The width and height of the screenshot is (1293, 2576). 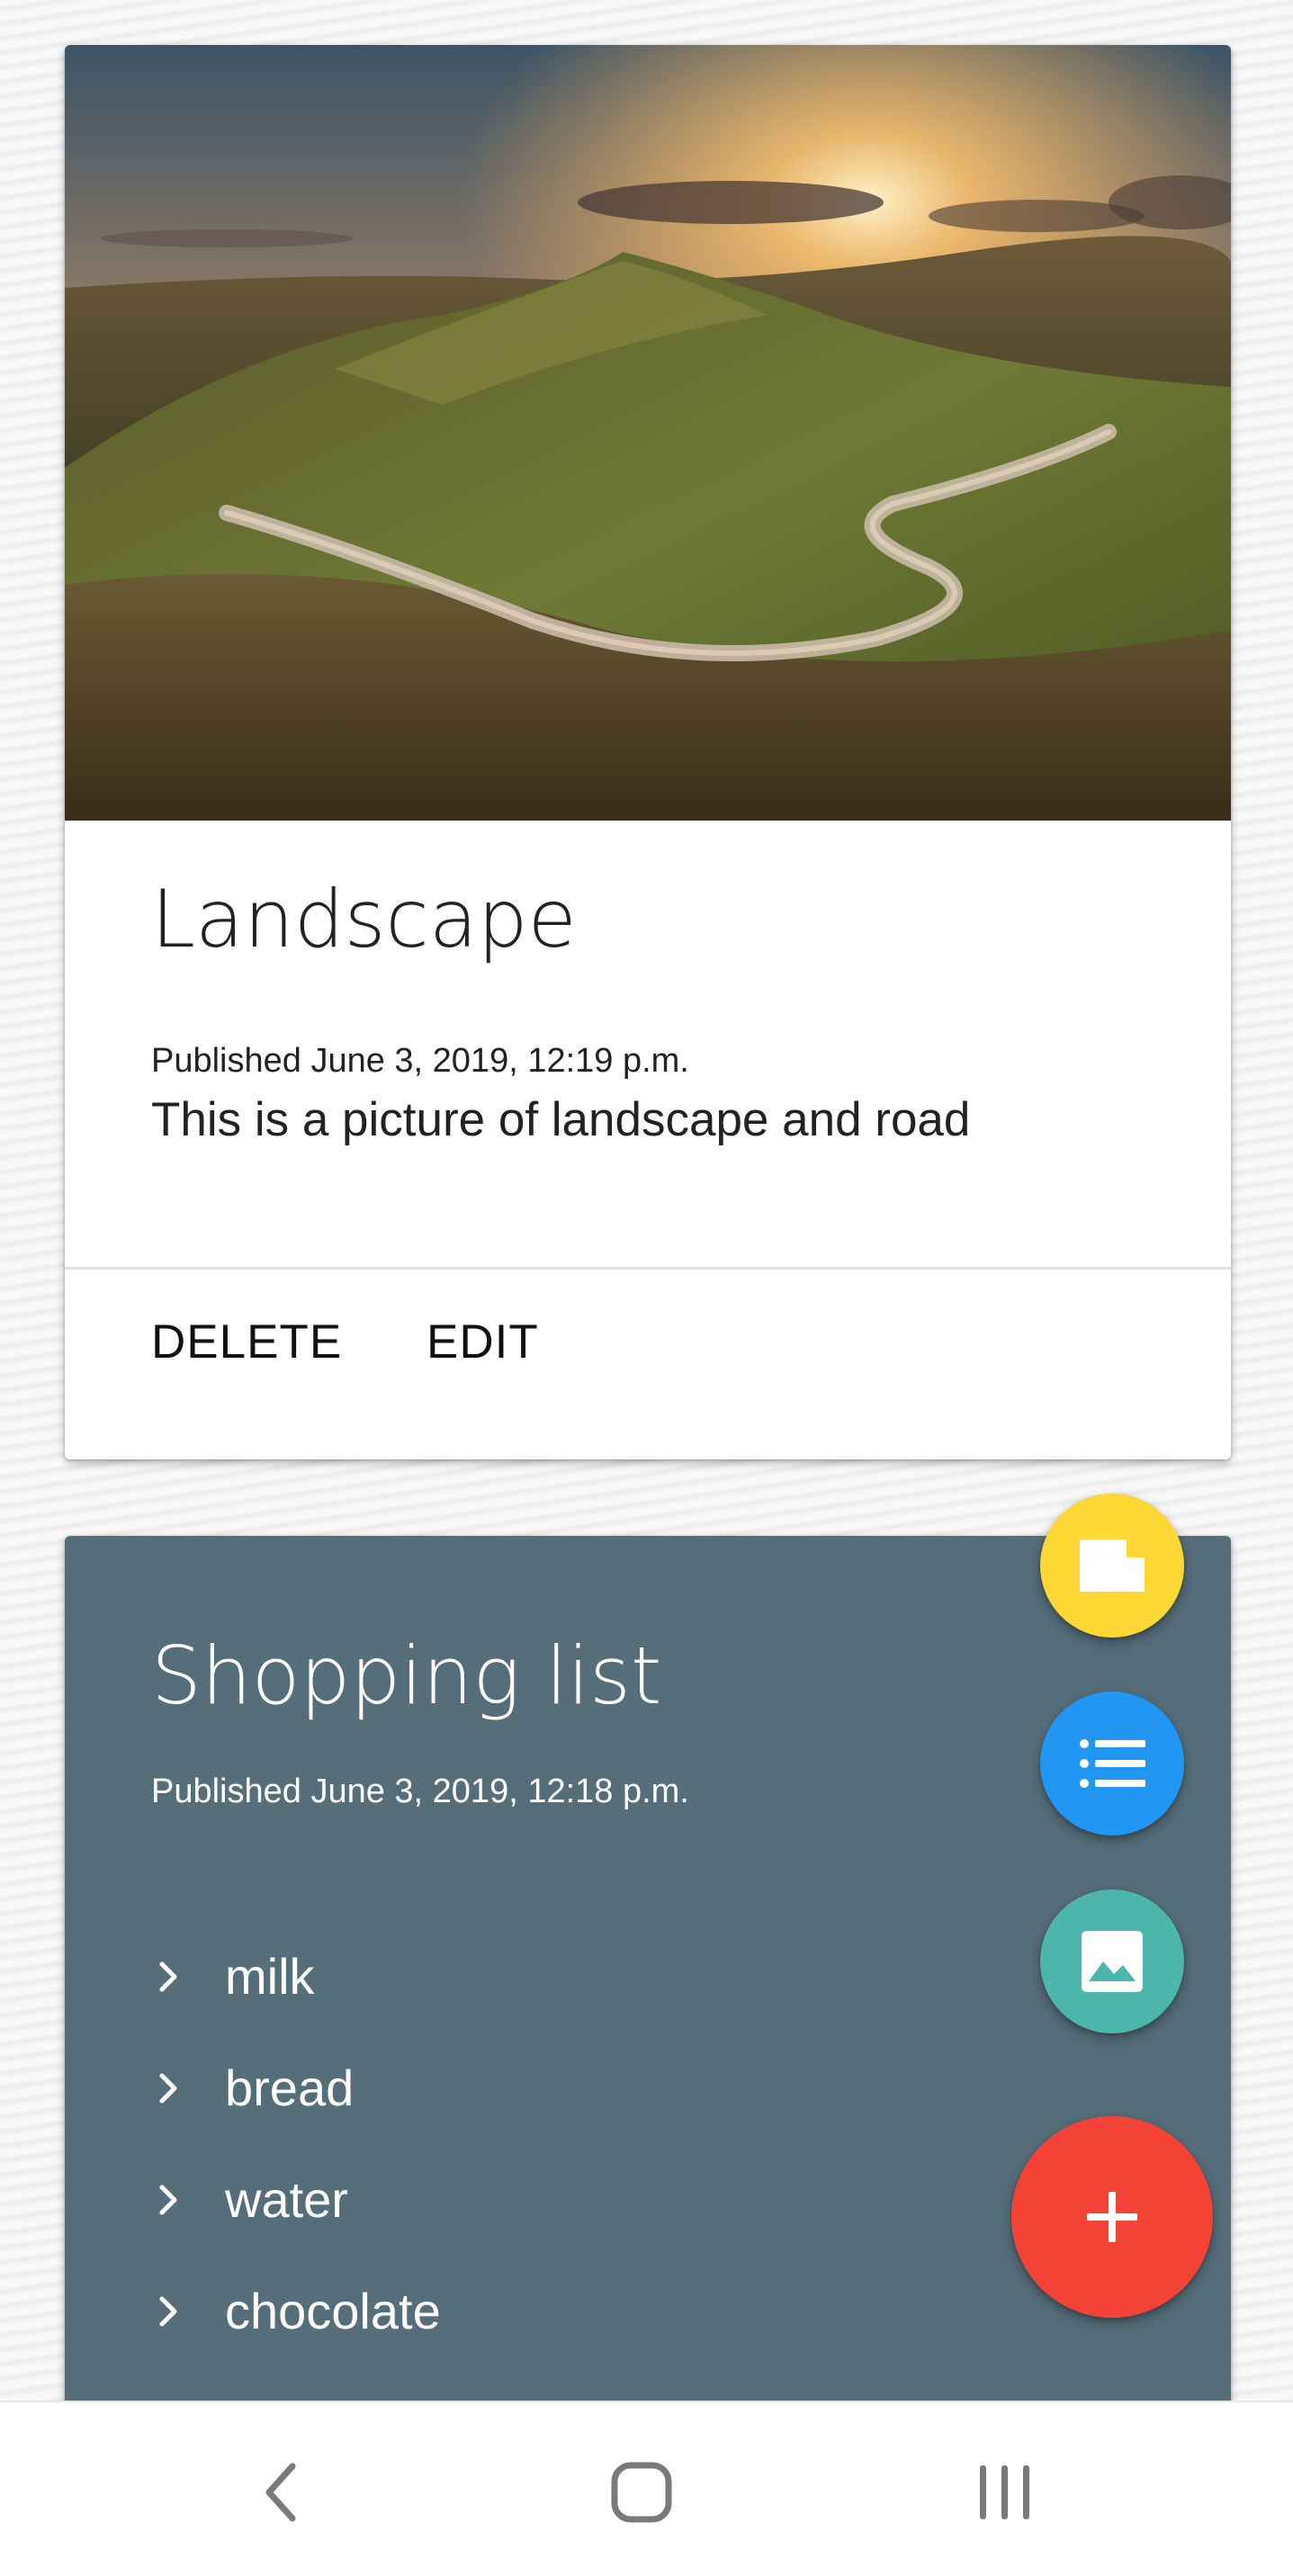 I want to click on edit-button: EDIT, so click(x=483, y=1342).